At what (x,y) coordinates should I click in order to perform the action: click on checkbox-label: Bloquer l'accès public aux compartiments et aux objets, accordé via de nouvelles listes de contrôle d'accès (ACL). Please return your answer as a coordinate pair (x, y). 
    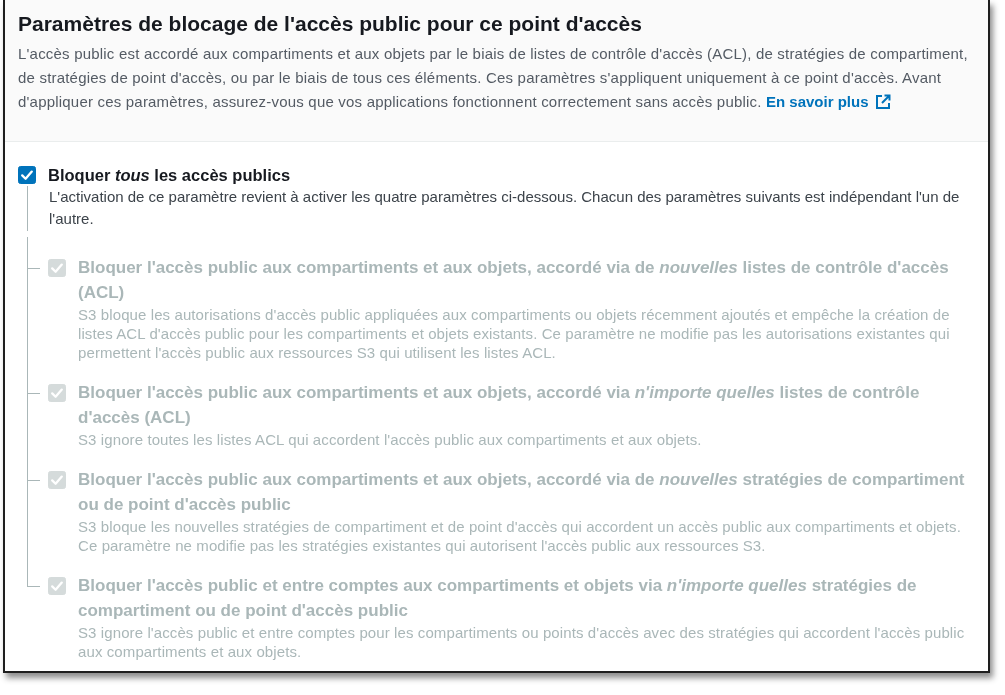
    Looking at the image, I should click on (514, 280).